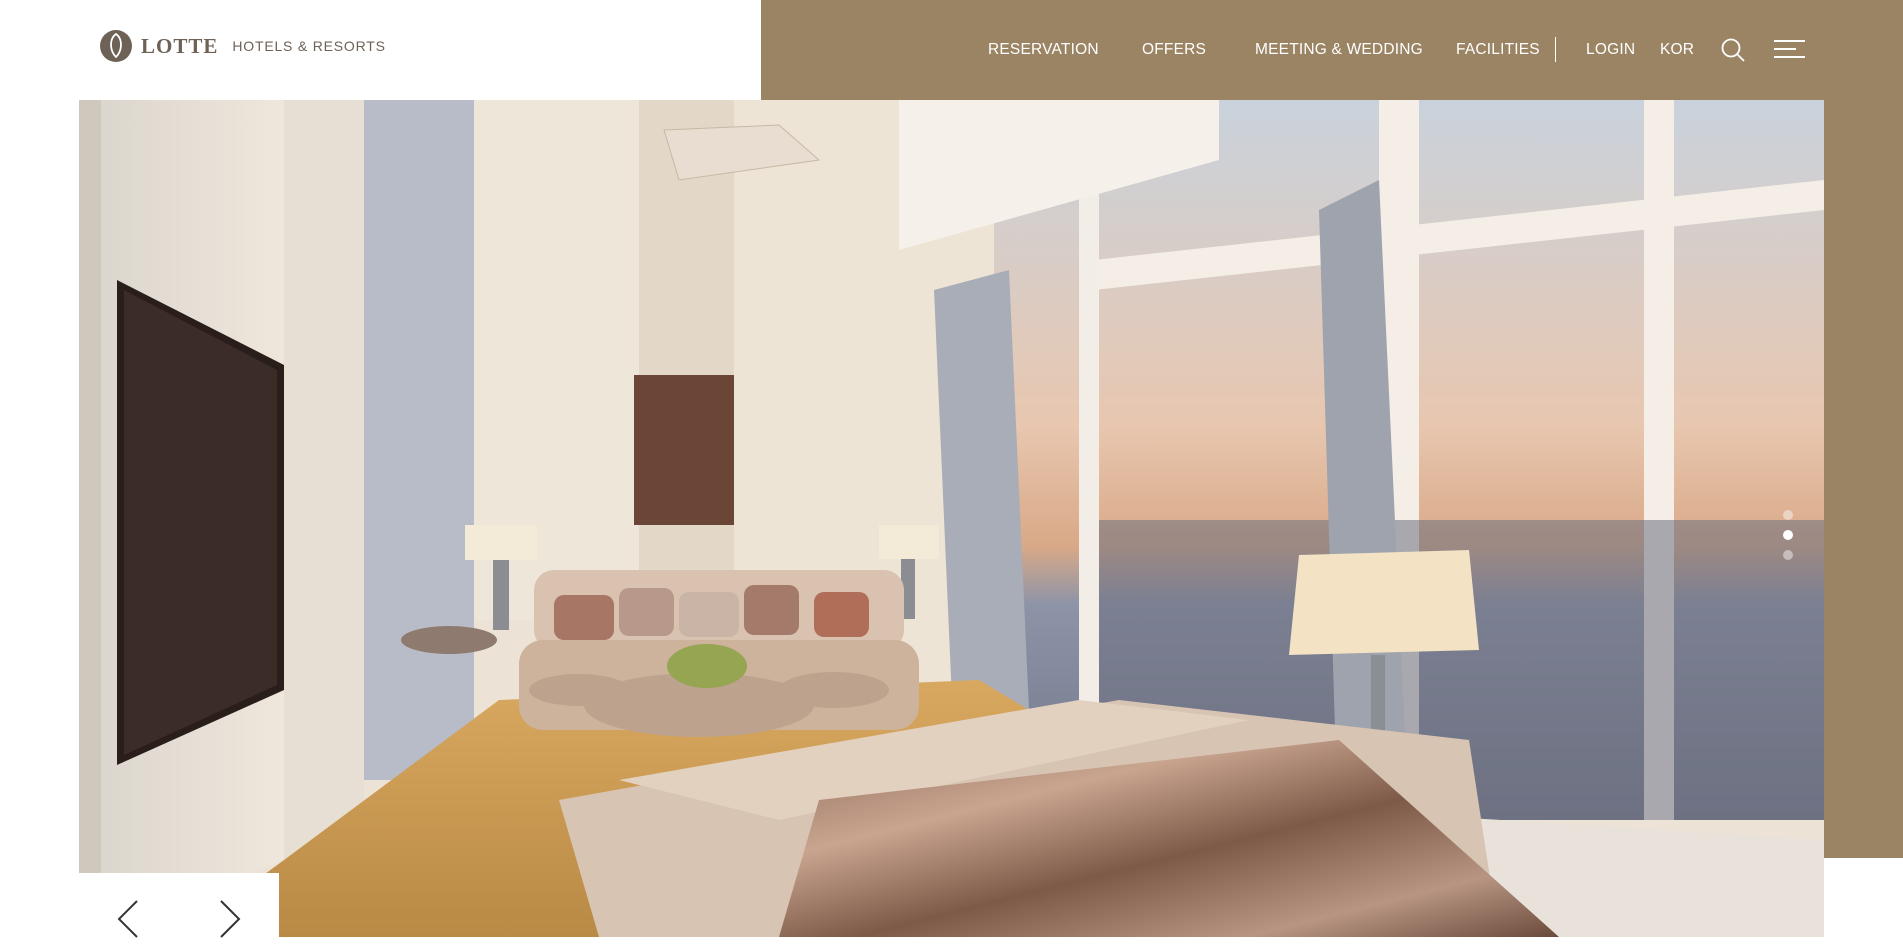 Image resolution: width=1903 pixels, height=944 pixels. I want to click on nav-divider, so click(1555, 49).